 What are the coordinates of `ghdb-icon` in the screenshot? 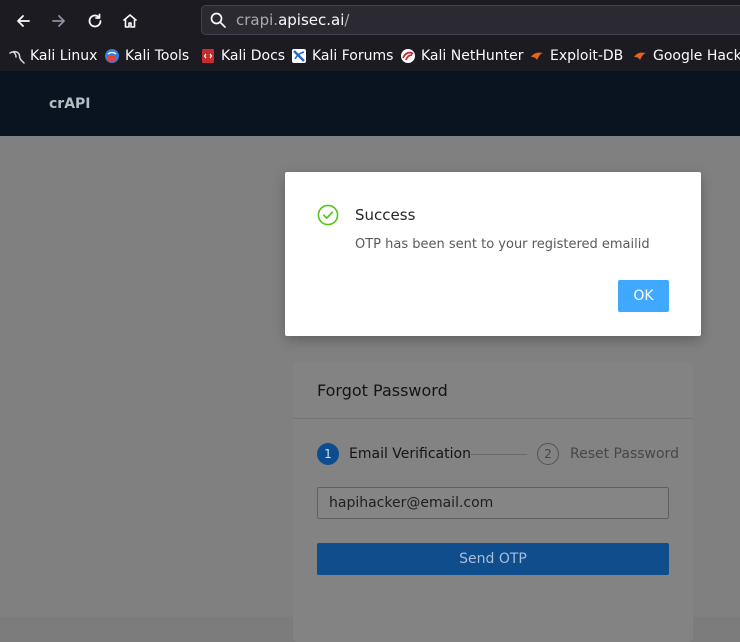 It's located at (640, 56).